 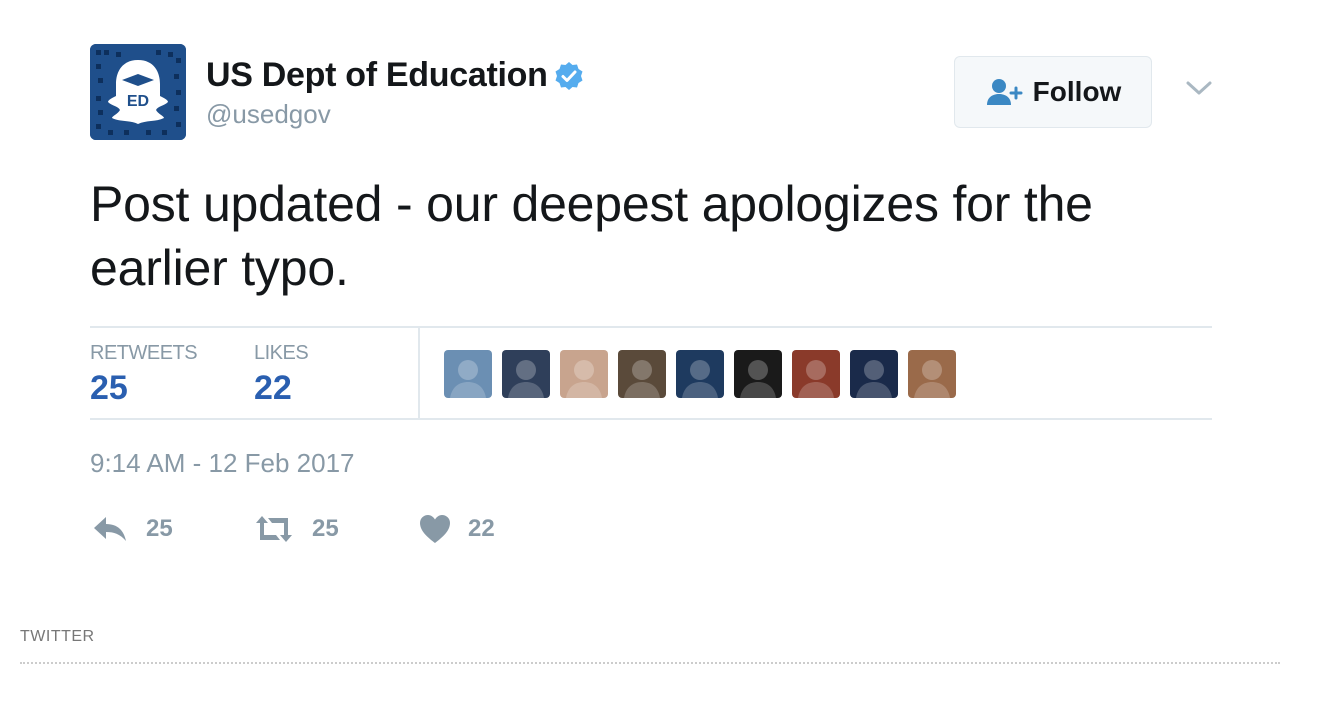 I want to click on chevron-down-icon, so click(x=1199, y=88).